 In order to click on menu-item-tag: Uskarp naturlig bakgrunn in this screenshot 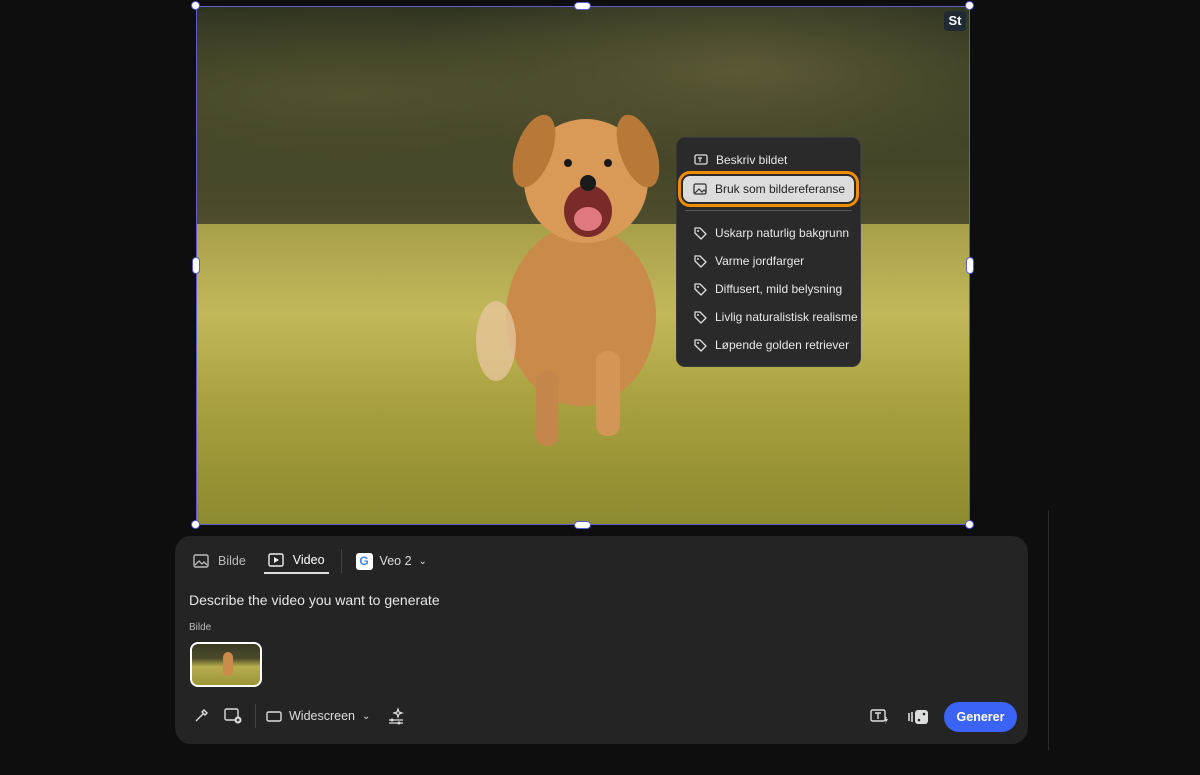, I will do `click(768, 233)`.